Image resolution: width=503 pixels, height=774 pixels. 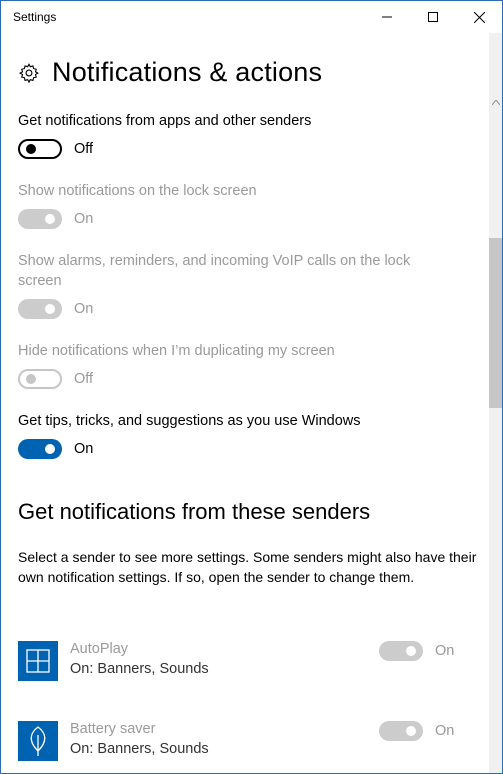 I want to click on close-button, so click(x=479, y=17).